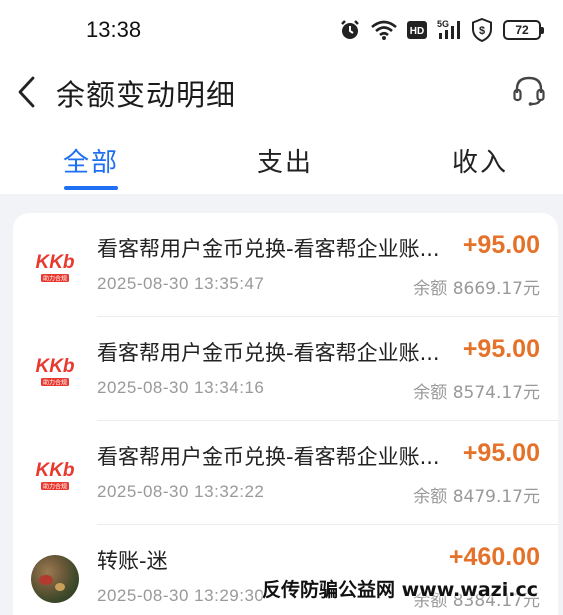 This screenshot has height=615, width=563. Describe the element at coordinates (384, 30) in the screenshot. I see `wifi-icon` at that location.